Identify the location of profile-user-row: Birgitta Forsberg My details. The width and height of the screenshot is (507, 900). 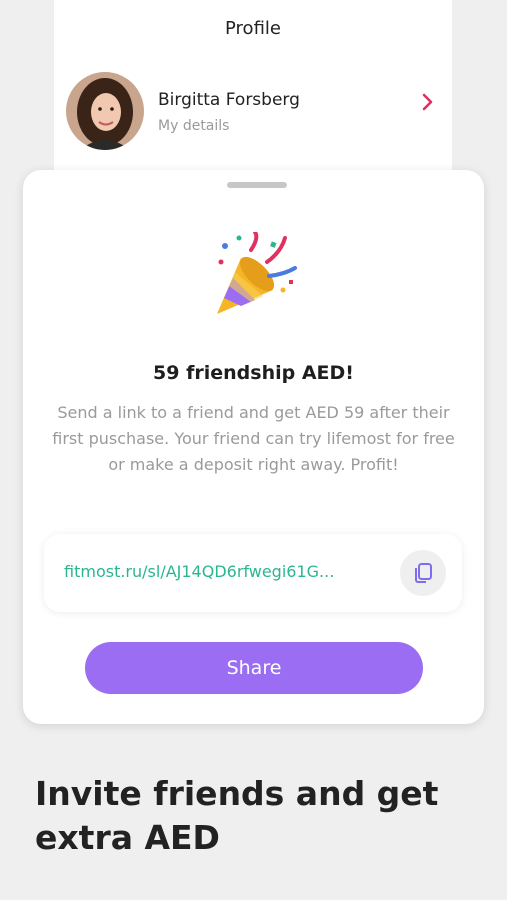
(251, 112).